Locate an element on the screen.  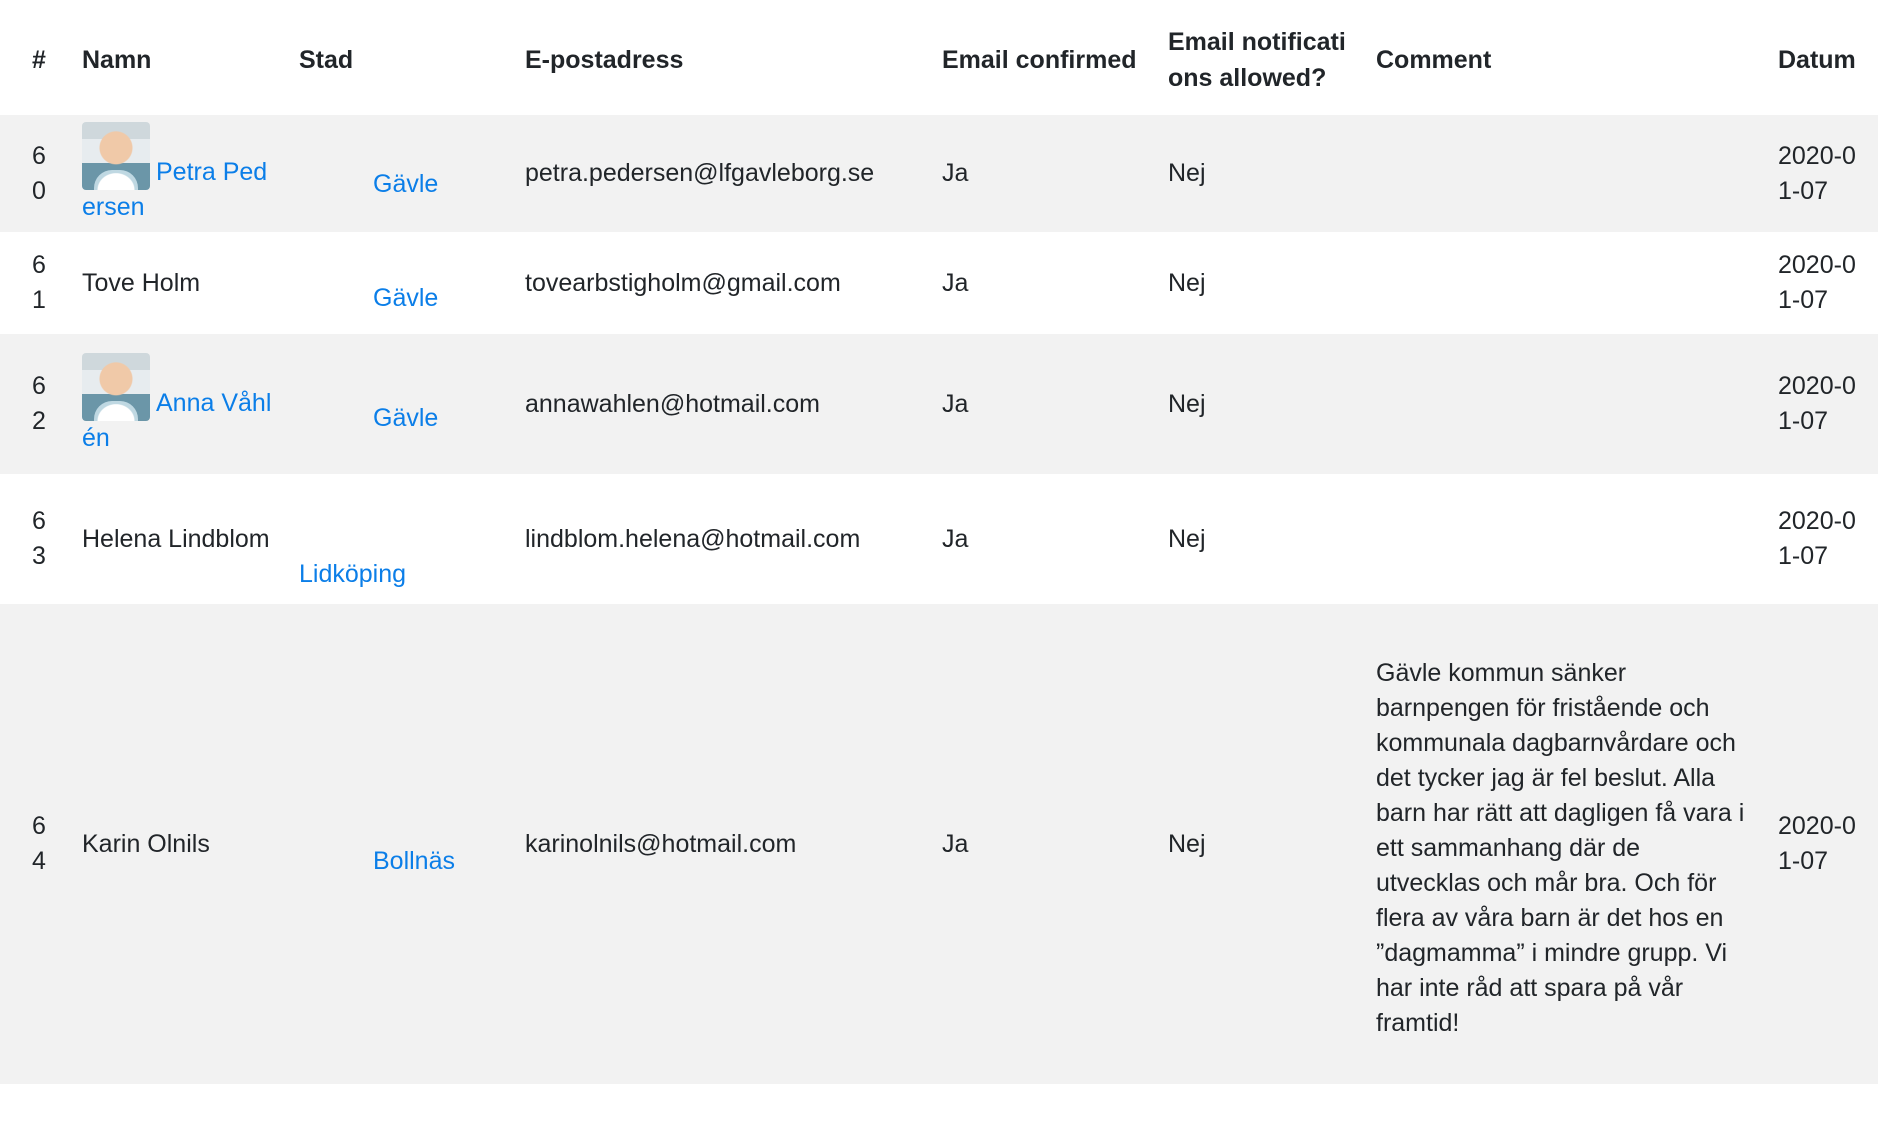
header-email-confirmed: Email confirmed is located at coordinates (1039, 60).